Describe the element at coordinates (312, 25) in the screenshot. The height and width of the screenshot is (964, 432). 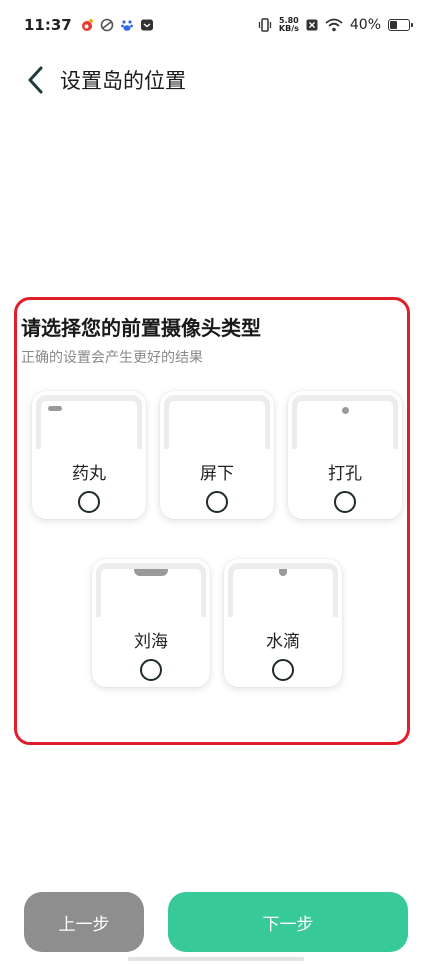
I see `no-sim-icon` at that location.